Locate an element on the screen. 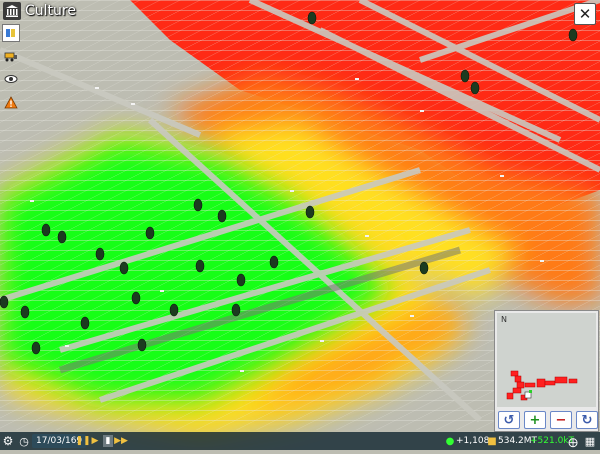  settings-button: ⚙ is located at coordinates (8, 441).